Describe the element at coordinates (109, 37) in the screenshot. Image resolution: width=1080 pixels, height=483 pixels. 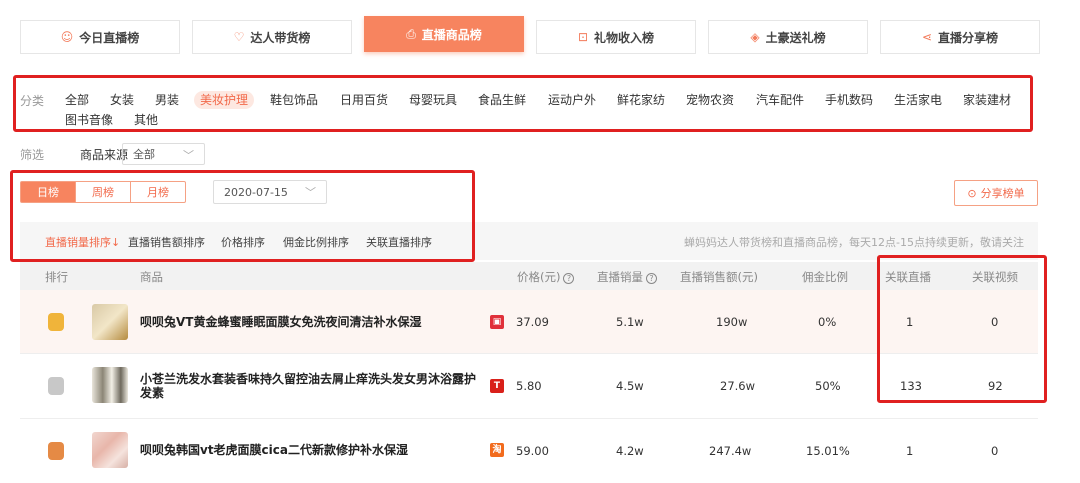
I see `tab-label: 今日直播榜` at that location.